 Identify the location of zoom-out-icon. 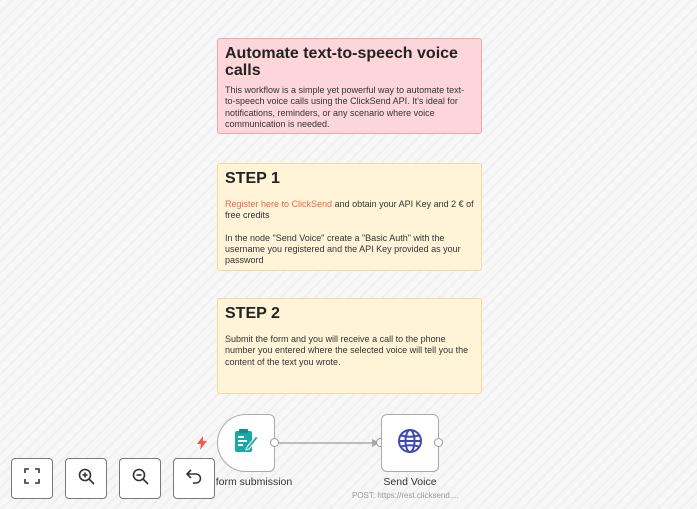
(140, 479).